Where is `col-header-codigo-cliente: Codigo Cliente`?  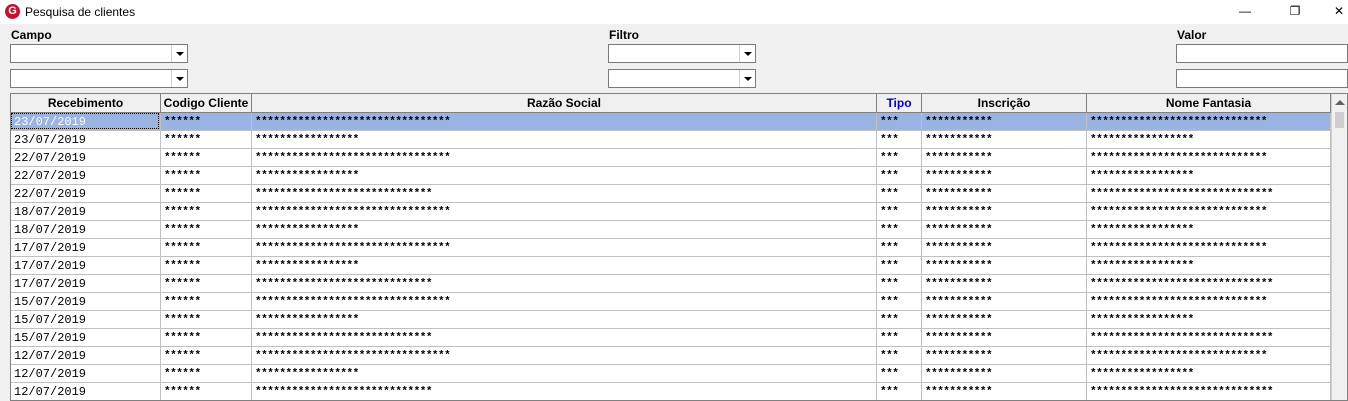
col-header-codigo-cliente: Codigo Cliente is located at coordinates (206, 103).